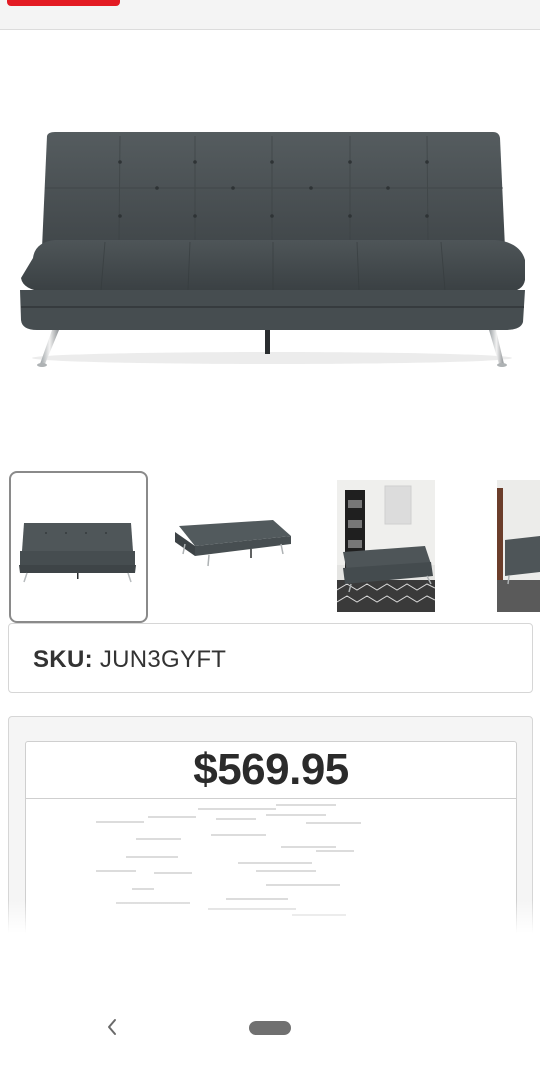 Image resolution: width=540 pixels, height=1065 pixels. I want to click on brand-red-tab, so click(63, 3).